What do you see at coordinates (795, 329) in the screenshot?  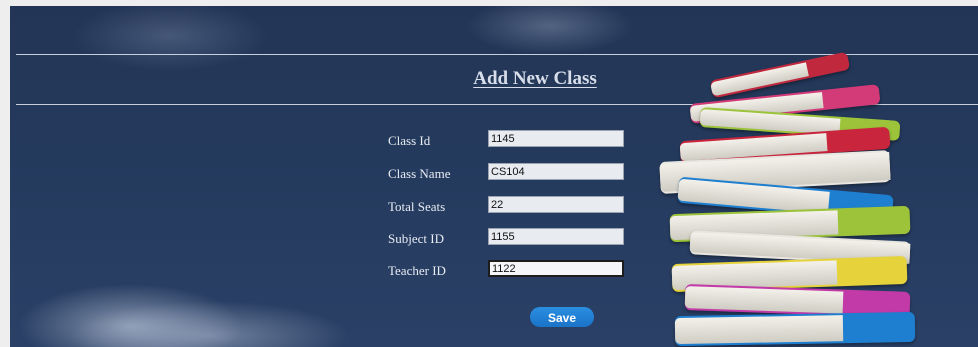 I see `book-icon` at bounding box center [795, 329].